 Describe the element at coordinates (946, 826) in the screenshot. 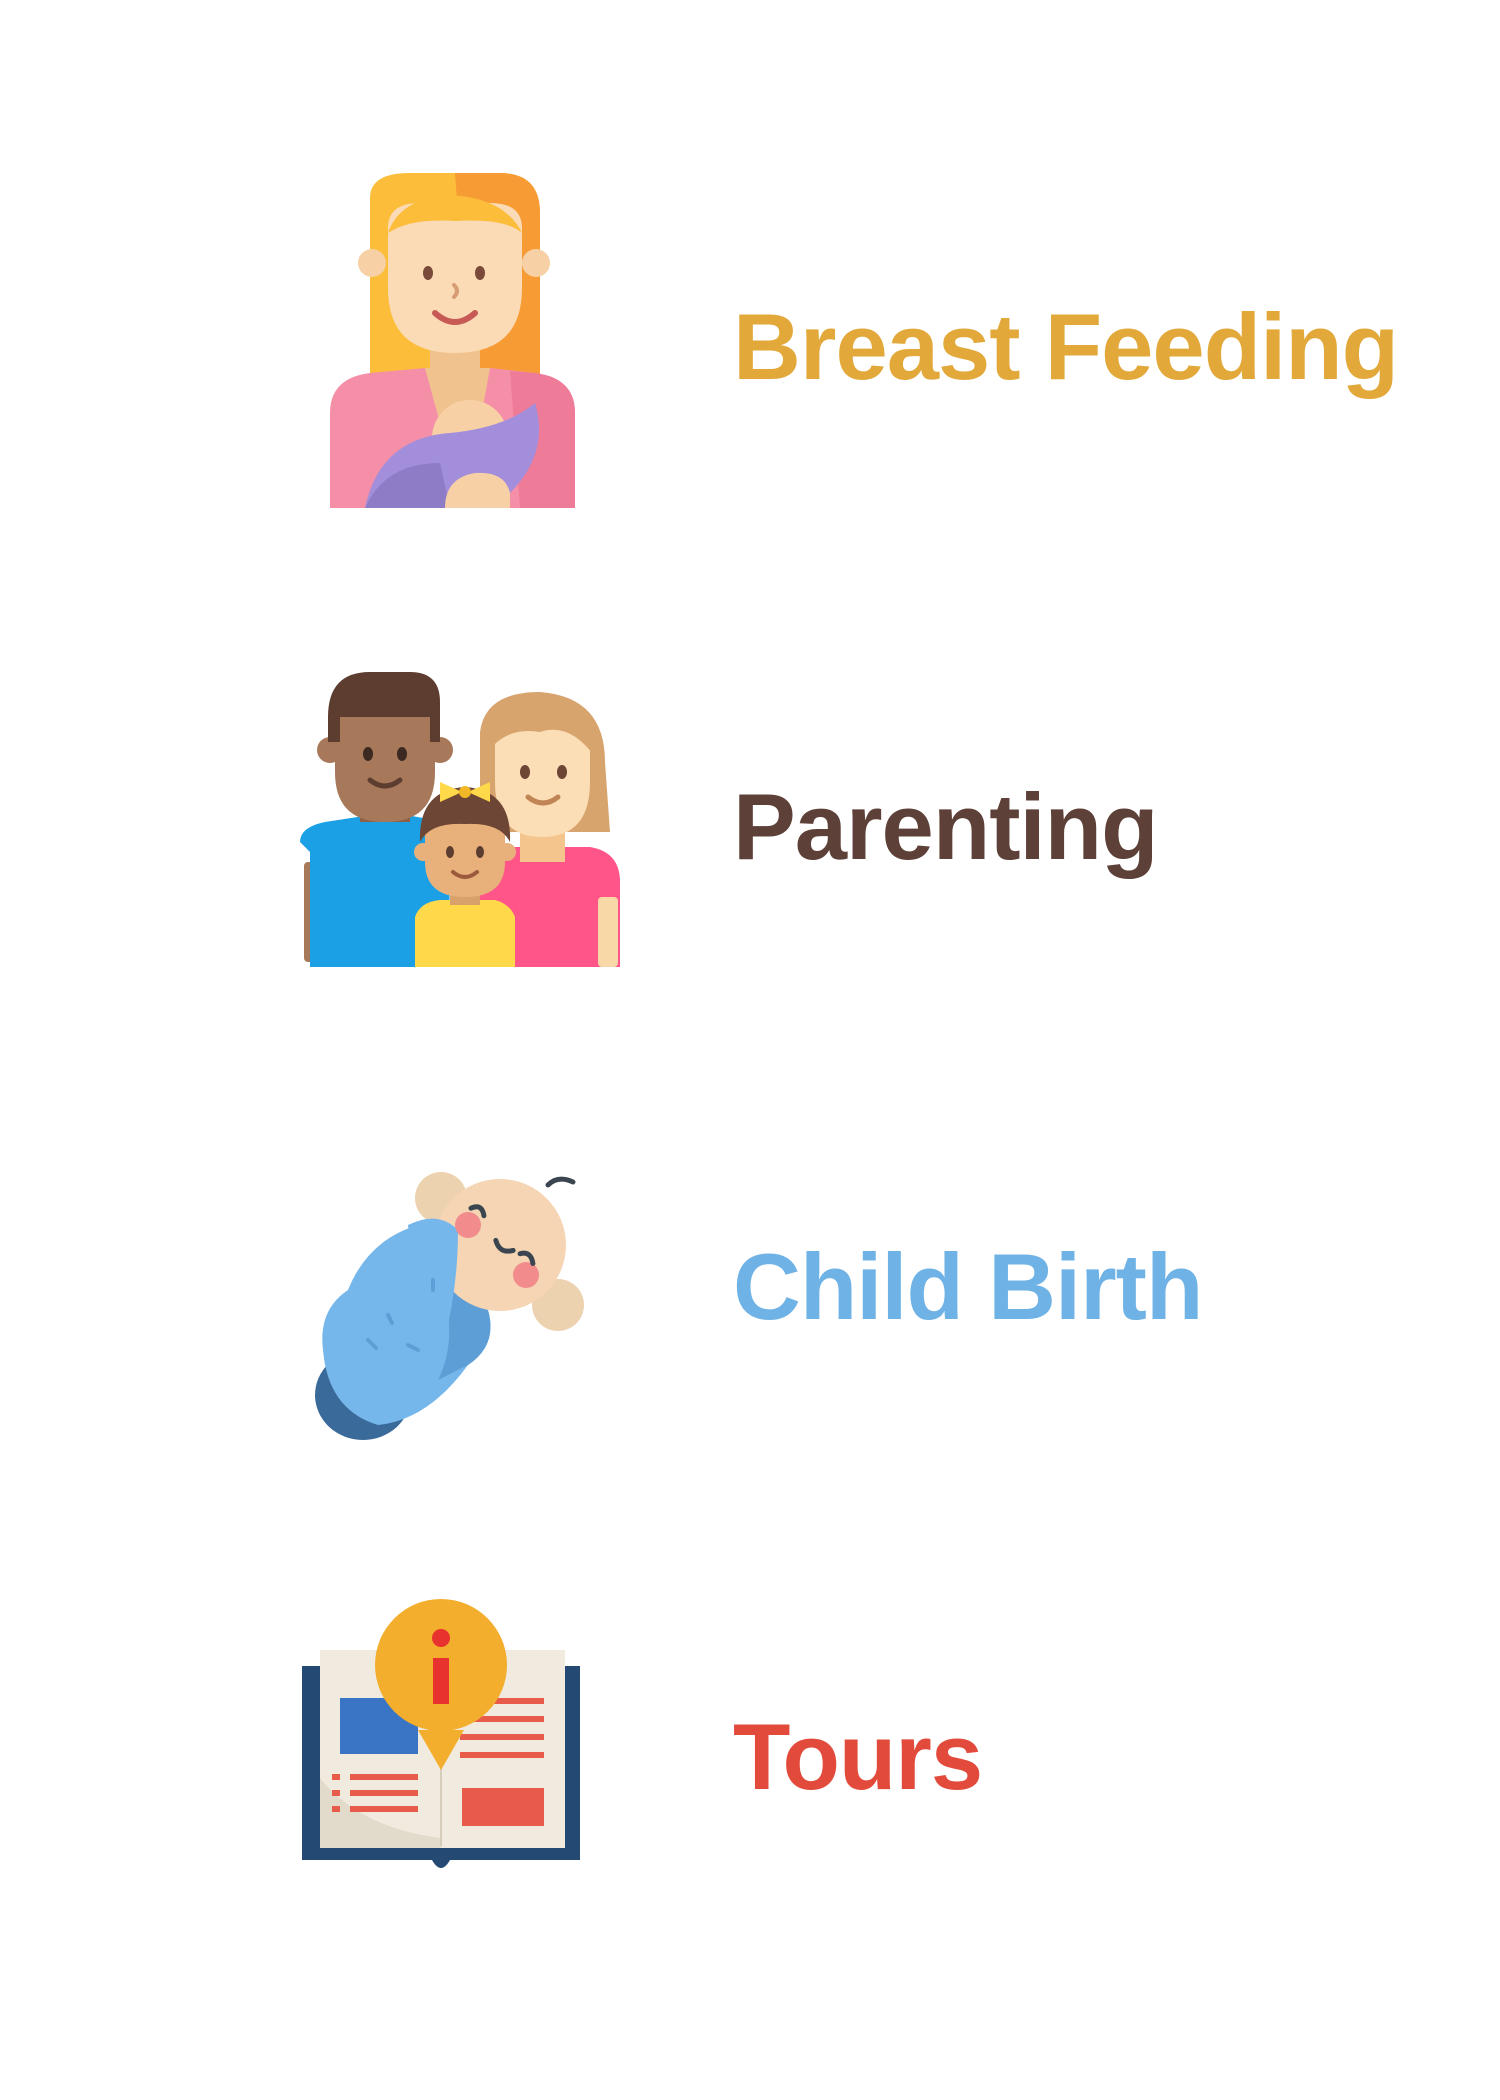

I see `parenting-label: Parenting` at that location.